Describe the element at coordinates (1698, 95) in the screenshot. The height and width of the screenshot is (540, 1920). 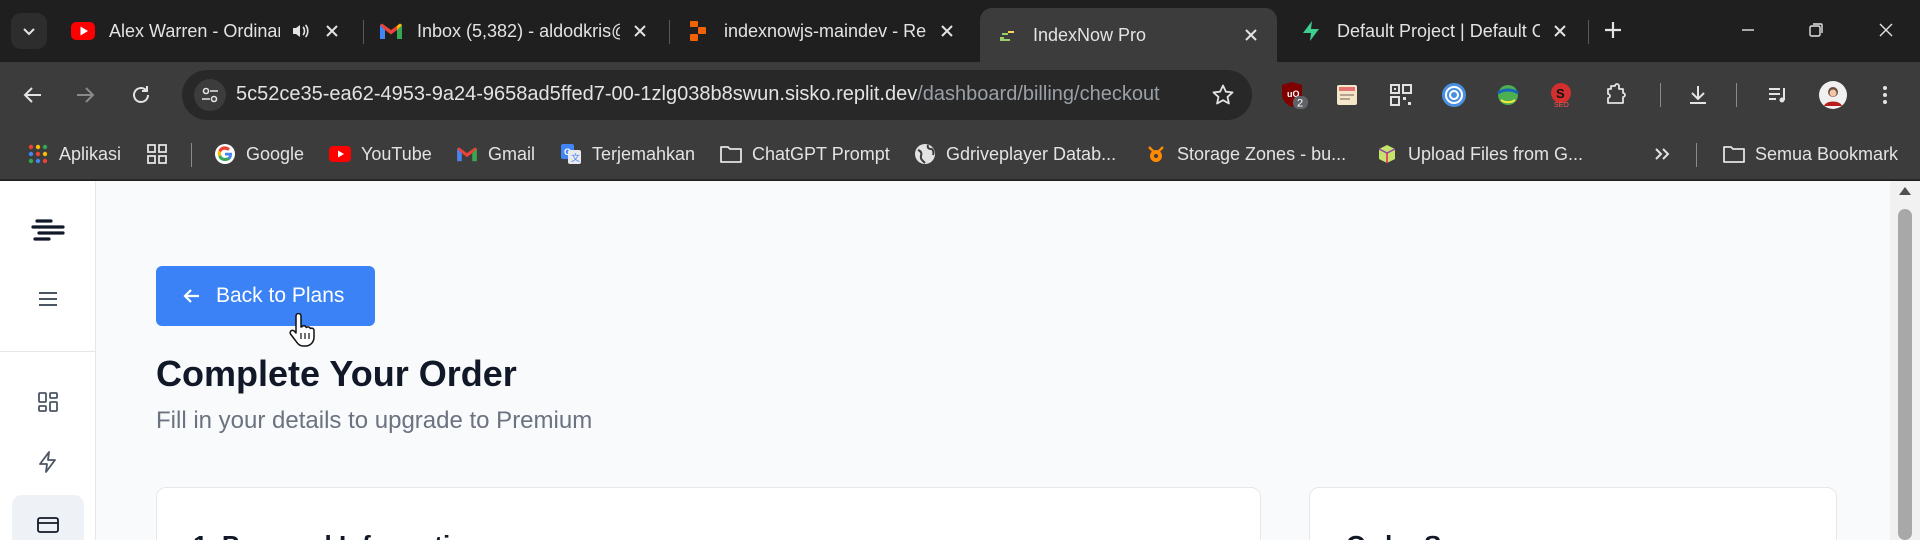
I see `download-icon` at that location.